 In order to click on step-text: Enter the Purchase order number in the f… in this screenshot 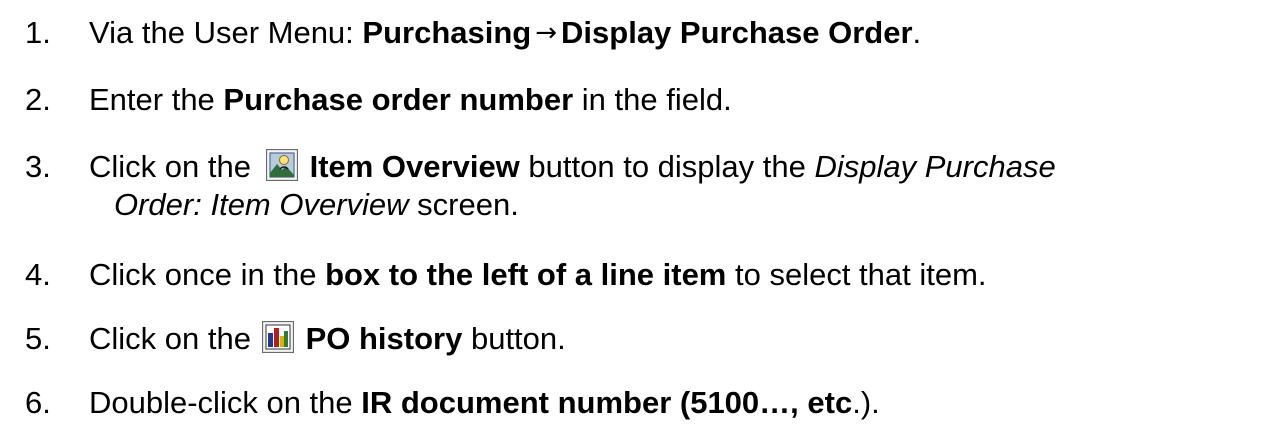, I will do `click(410, 100)`.